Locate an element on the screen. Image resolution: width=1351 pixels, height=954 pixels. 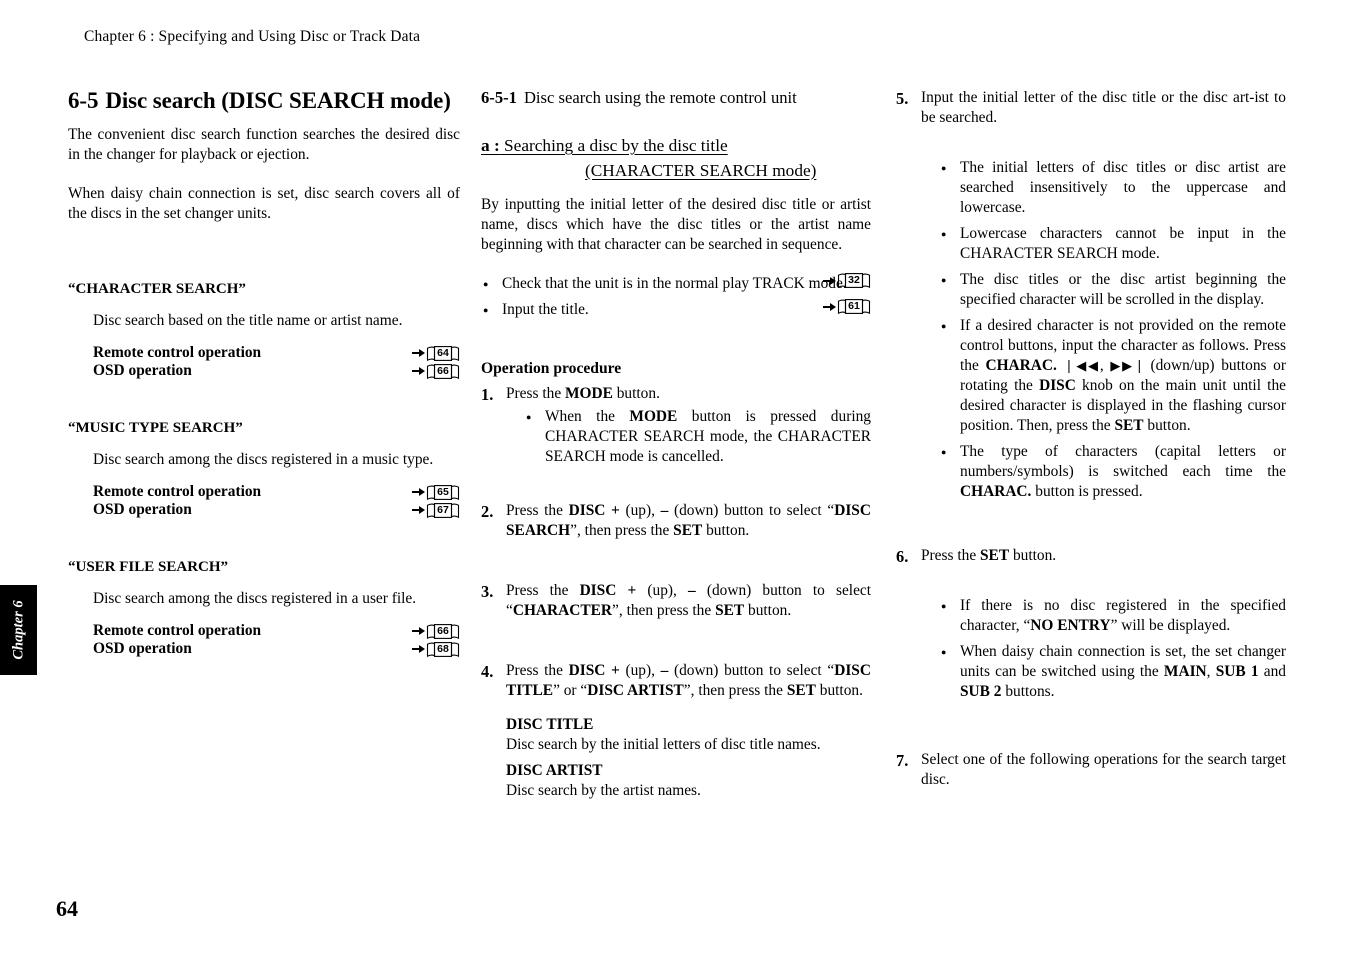
step-number: 4. is located at coordinates (487, 672).